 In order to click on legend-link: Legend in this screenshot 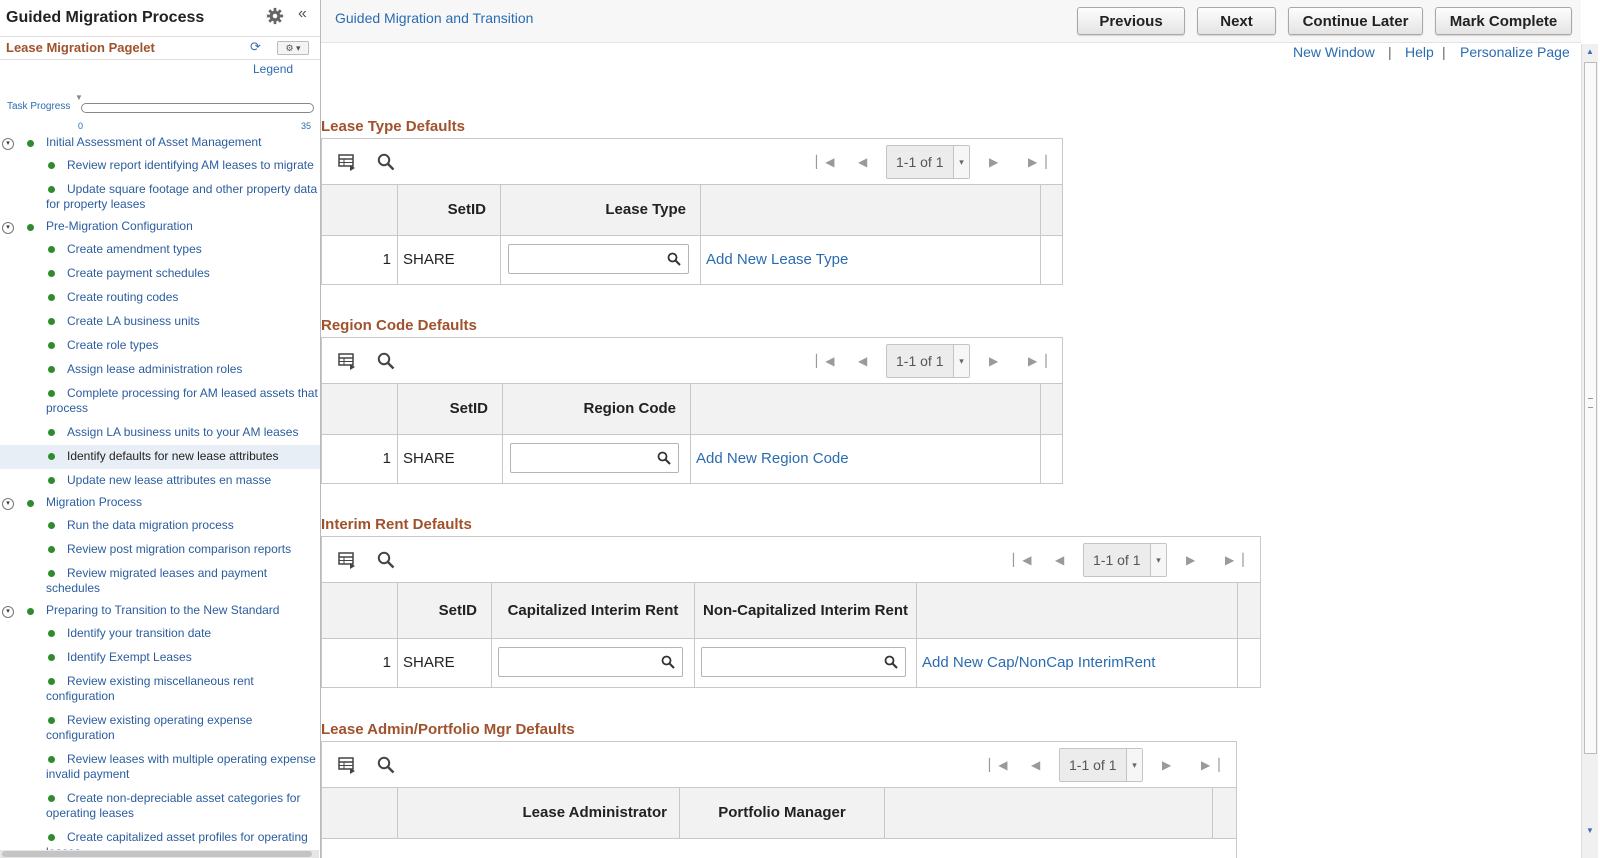, I will do `click(273, 69)`.